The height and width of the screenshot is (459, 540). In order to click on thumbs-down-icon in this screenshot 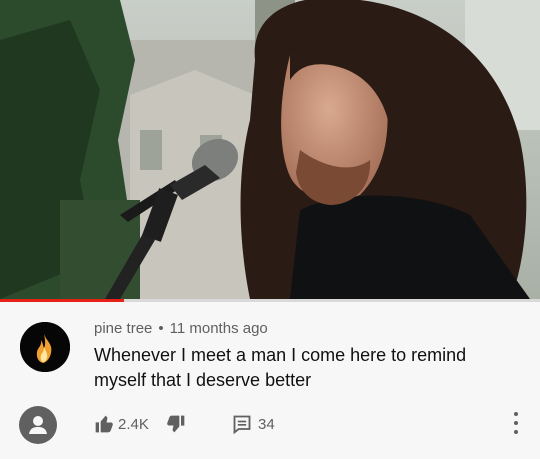, I will do `click(176, 424)`.